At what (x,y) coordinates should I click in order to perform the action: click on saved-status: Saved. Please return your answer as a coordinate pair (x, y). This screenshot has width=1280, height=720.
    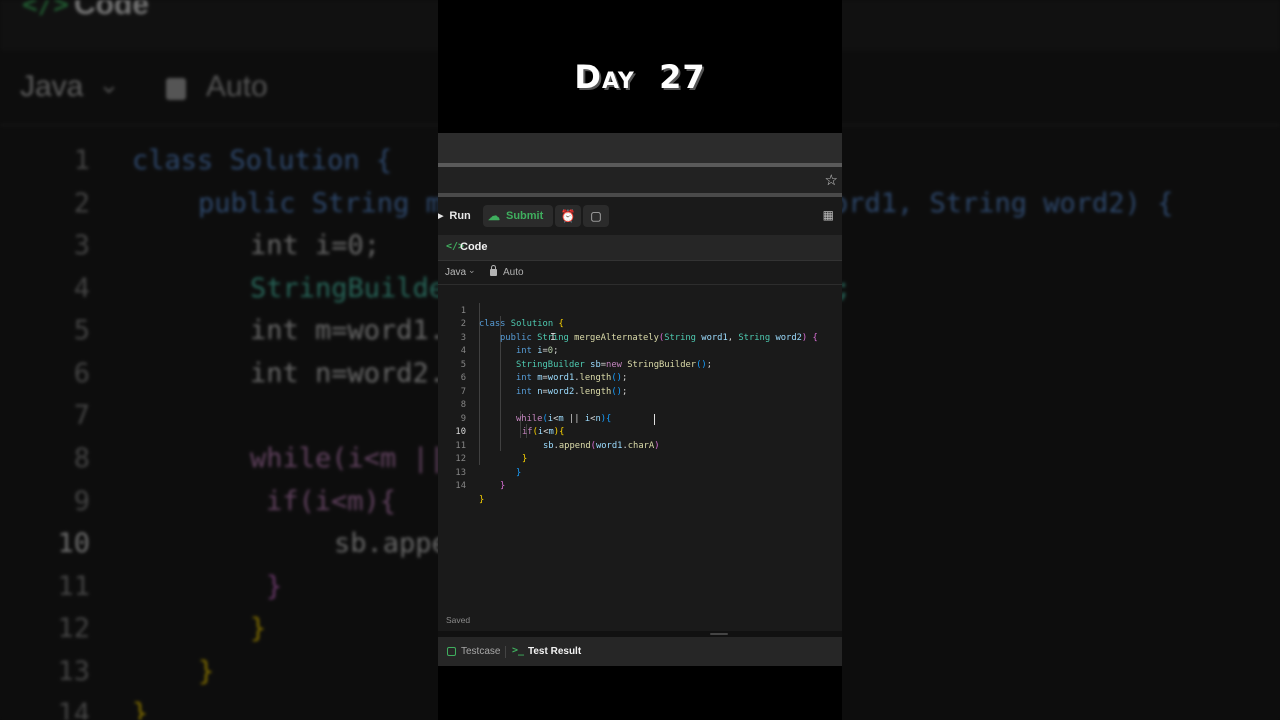
    Looking at the image, I should click on (458, 620).